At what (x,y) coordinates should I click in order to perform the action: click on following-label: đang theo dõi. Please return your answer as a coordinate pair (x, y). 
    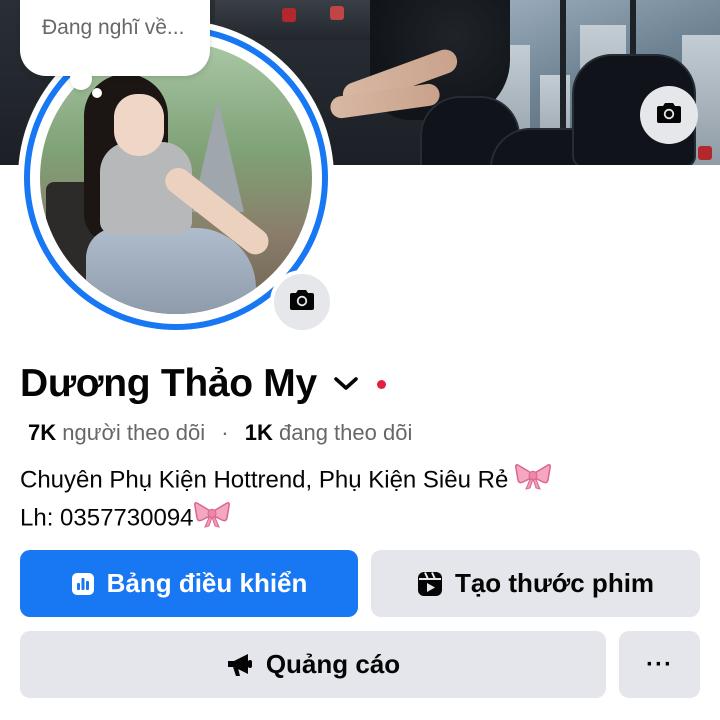
    Looking at the image, I should click on (345, 432).